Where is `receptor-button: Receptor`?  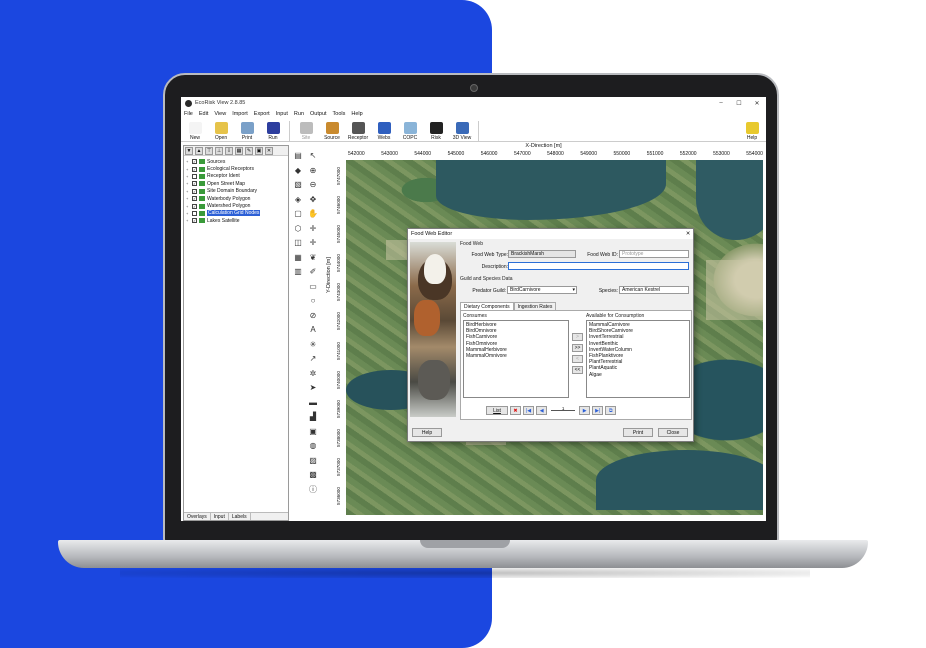
receptor-button: Receptor is located at coordinates (358, 131).